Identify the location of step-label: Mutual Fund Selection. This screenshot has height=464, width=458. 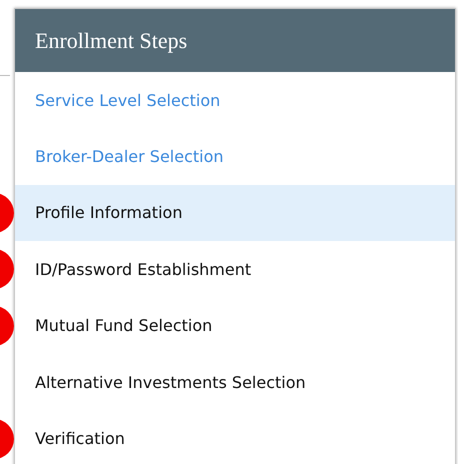
(123, 326).